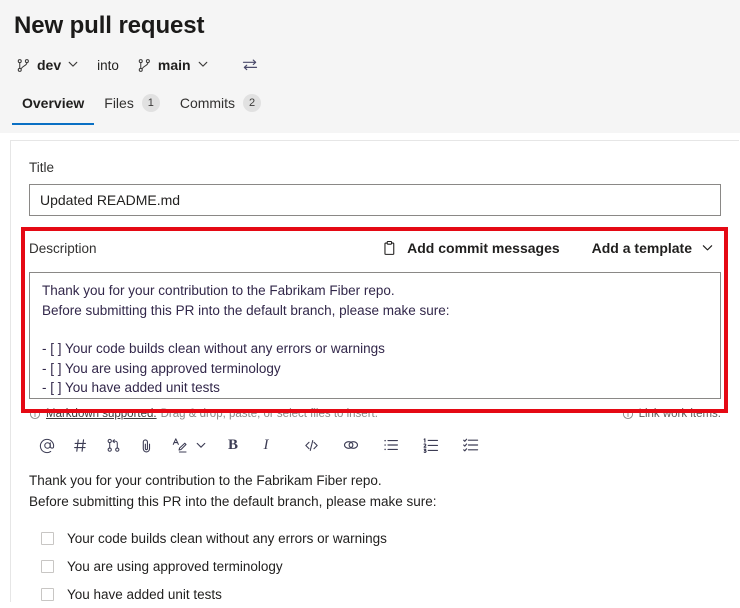 The image size is (740, 608). Describe the element at coordinates (150, 103) in the screenshot. I see `tab-files-count: 1` at that location.